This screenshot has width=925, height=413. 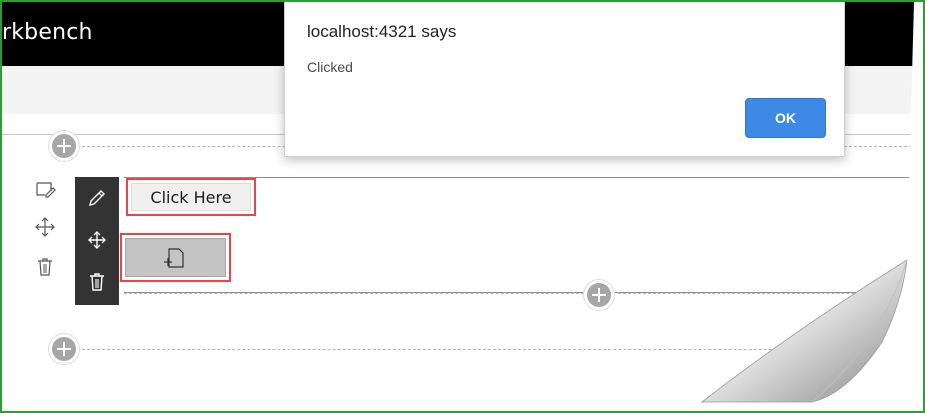 I want to click on edit-section-icon, so click(x=45, y=190).